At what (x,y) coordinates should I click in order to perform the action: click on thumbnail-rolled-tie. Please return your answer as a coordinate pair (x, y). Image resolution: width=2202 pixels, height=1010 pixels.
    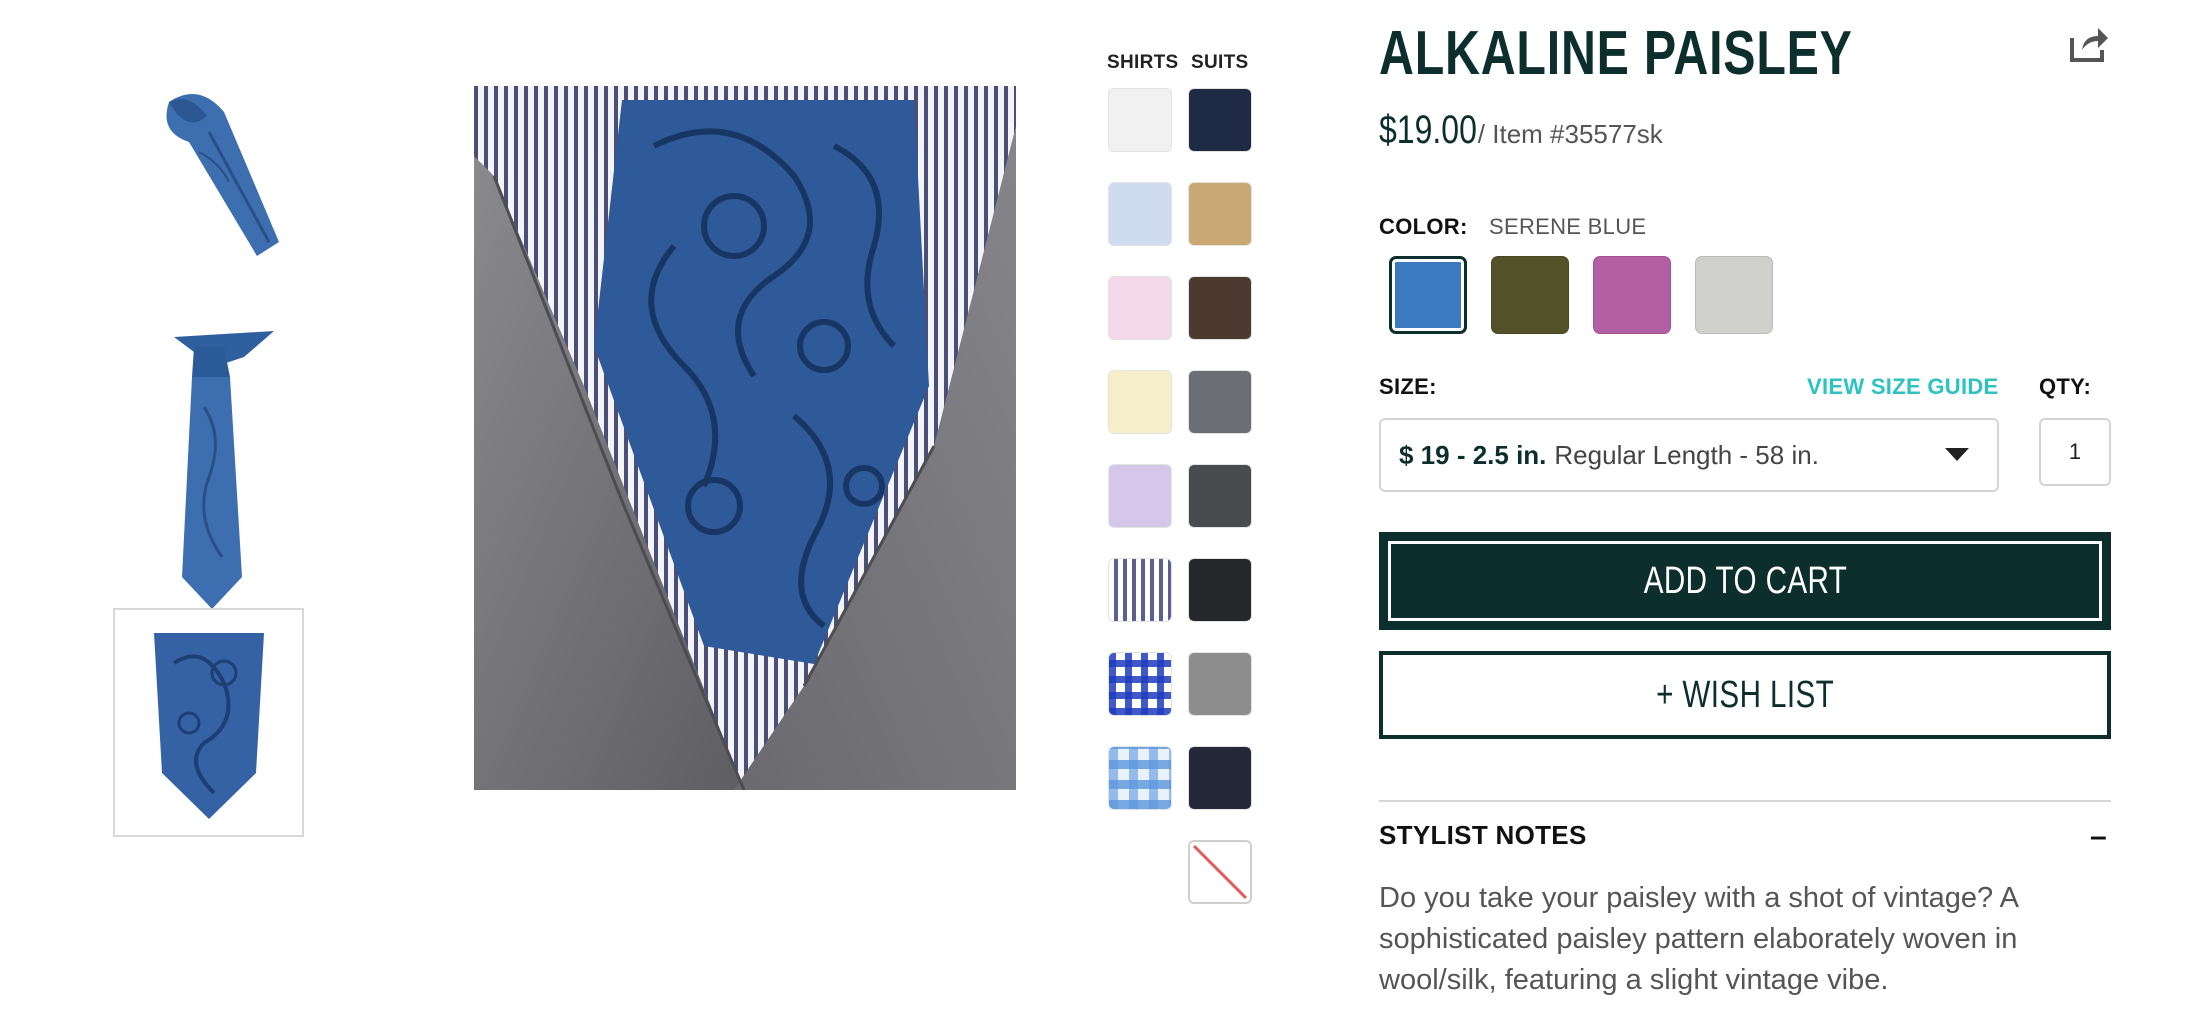
    Looking at the image, I should click on (208, 172).